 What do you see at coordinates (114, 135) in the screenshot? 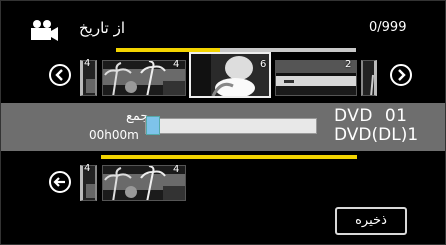
I see `duration-value: 00h00m` at bounding box center [114, 135].